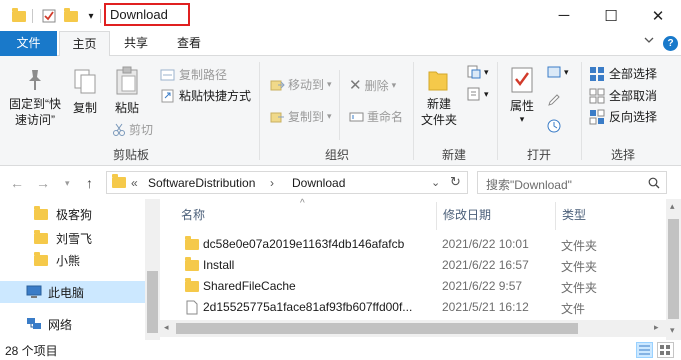  Describe the element at coordinates (167, 96) in the screenshot. I see `paste-shortcut-icon` at that location.